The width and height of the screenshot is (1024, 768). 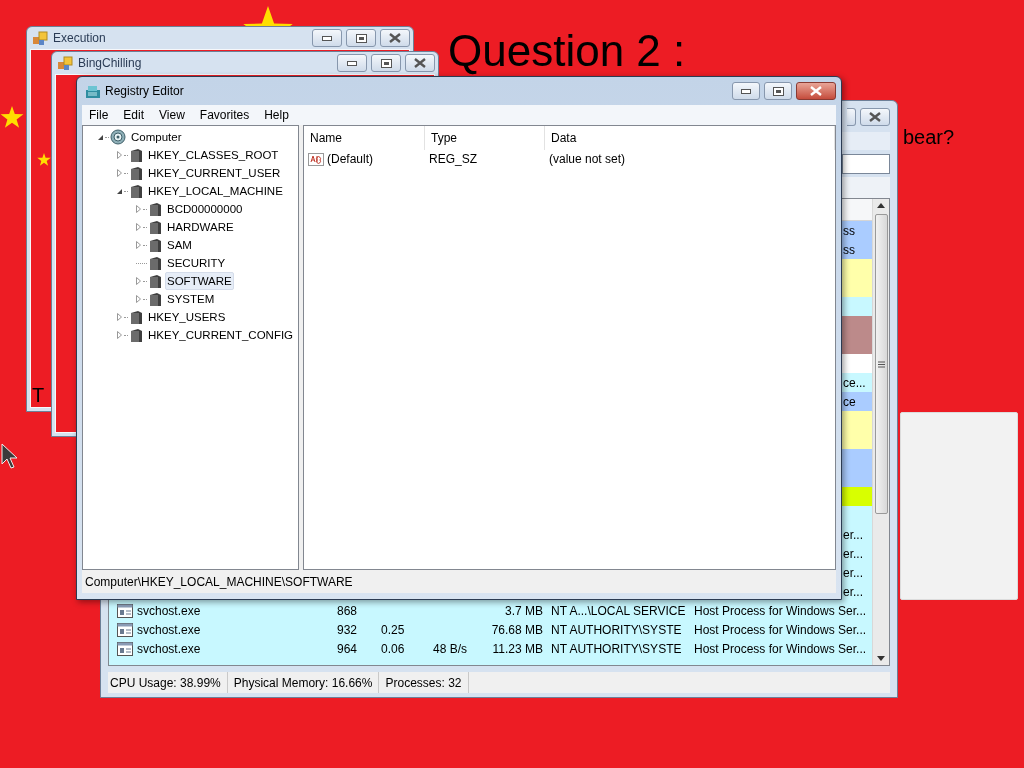 I want to click on menu-item: Favorites, so click(x=224, y=115).